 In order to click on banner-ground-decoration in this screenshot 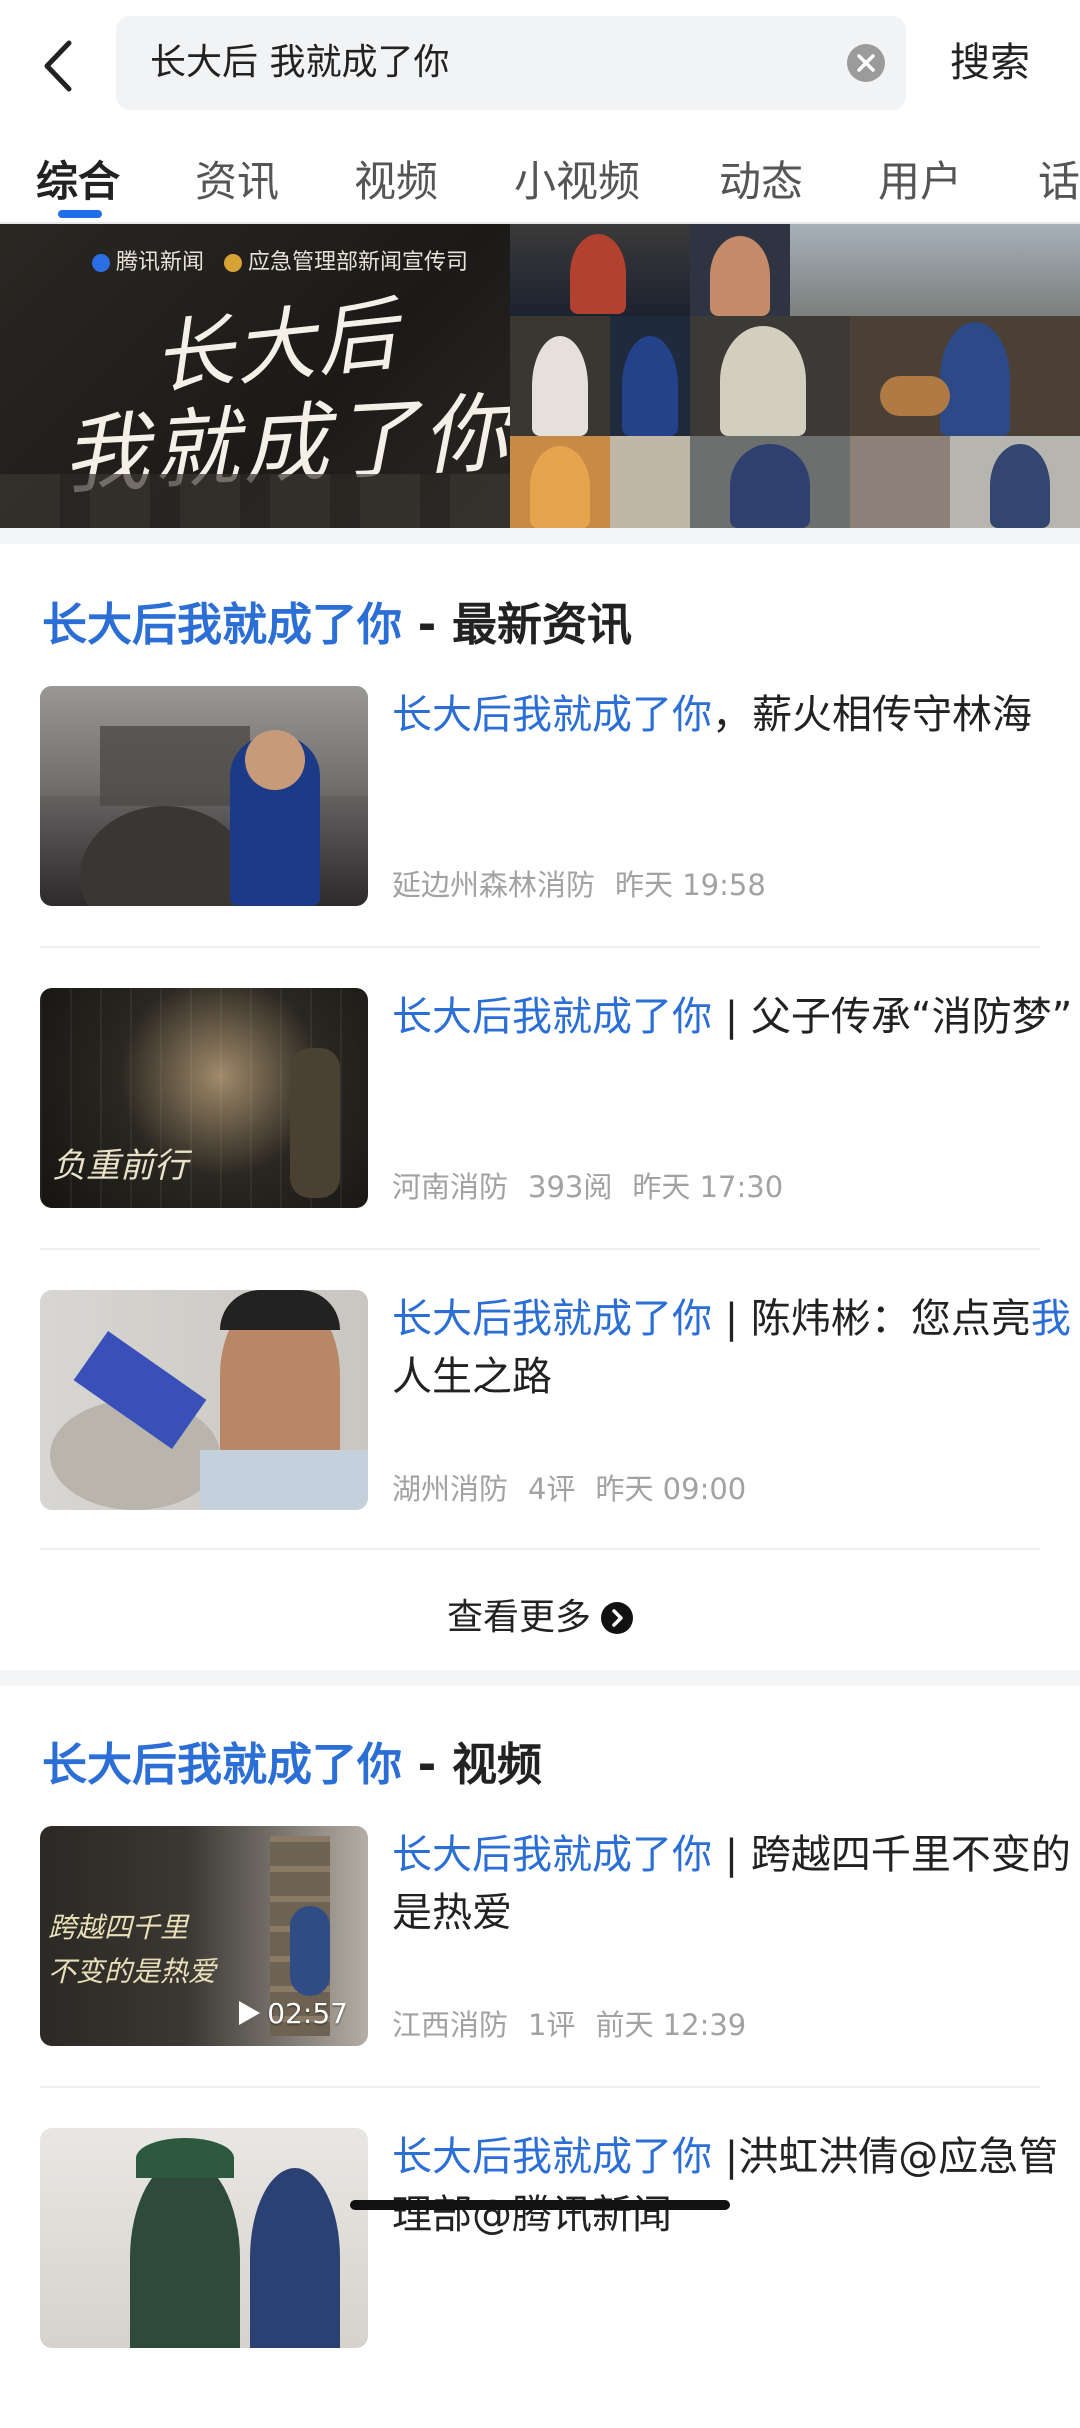, I will do `click(260, 501)`.